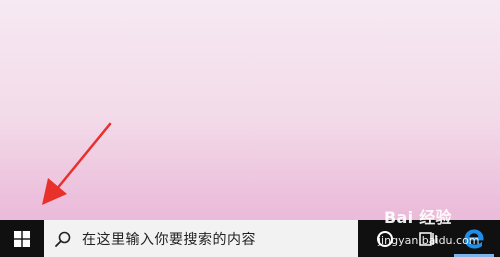 The image size is (500, 257). What do you see at coordinates (169, 240) in the screenshot?
I see `search-placeholder: 在这里输入你要搜索的内容` at bounding box center [169, 240].